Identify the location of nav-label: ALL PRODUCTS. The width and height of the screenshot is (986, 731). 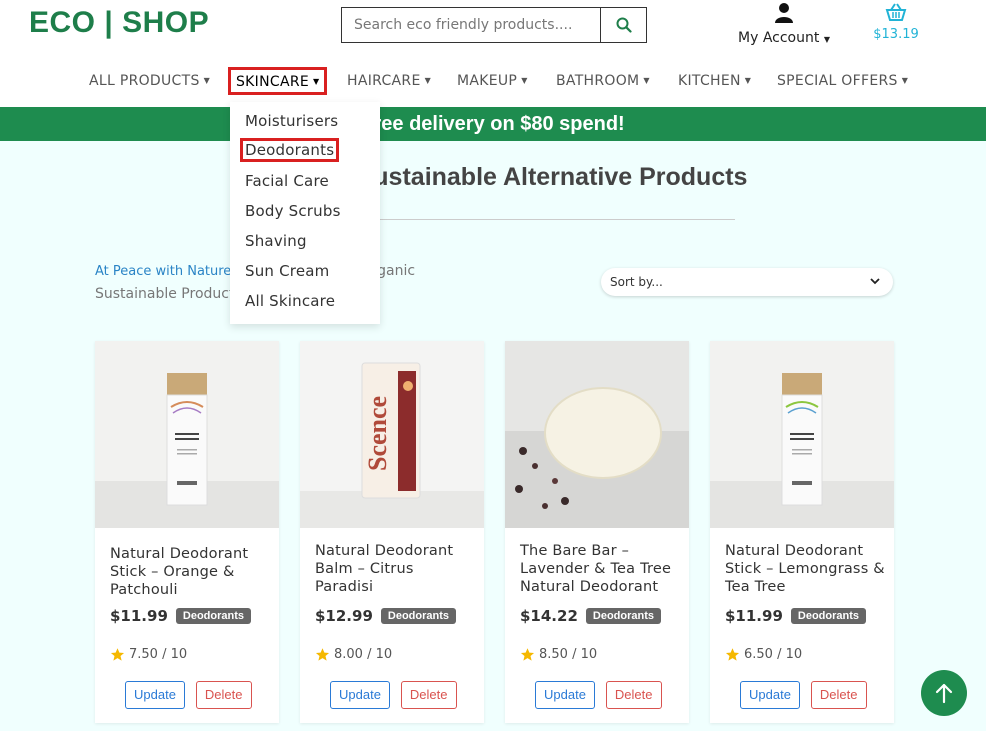
(144, 81).